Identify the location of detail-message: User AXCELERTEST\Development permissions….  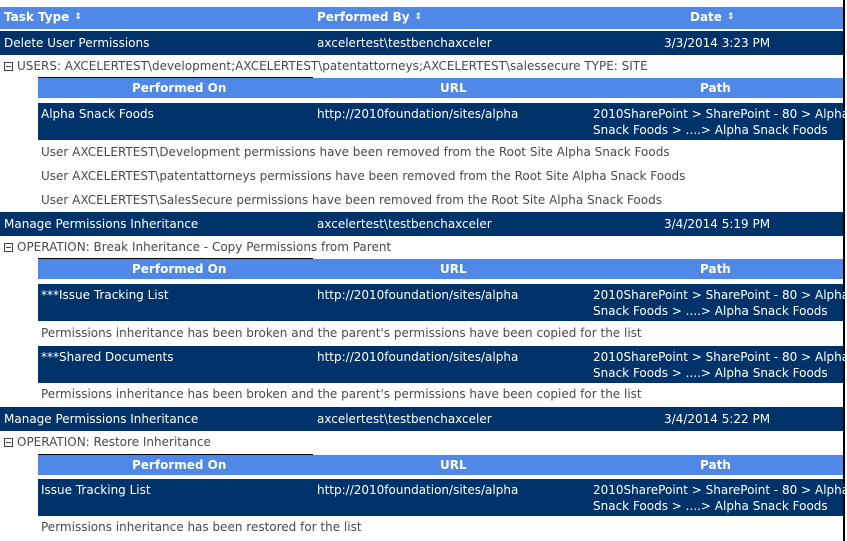
(355, 152).